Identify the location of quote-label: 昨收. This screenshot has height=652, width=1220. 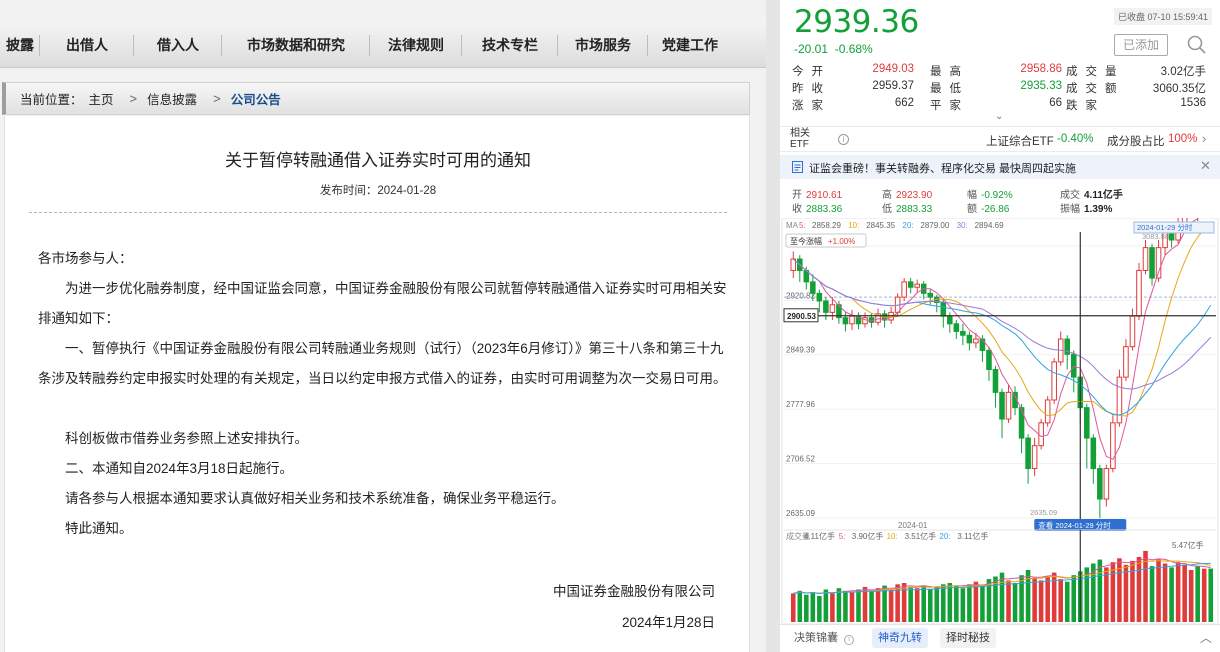
(811, 89).